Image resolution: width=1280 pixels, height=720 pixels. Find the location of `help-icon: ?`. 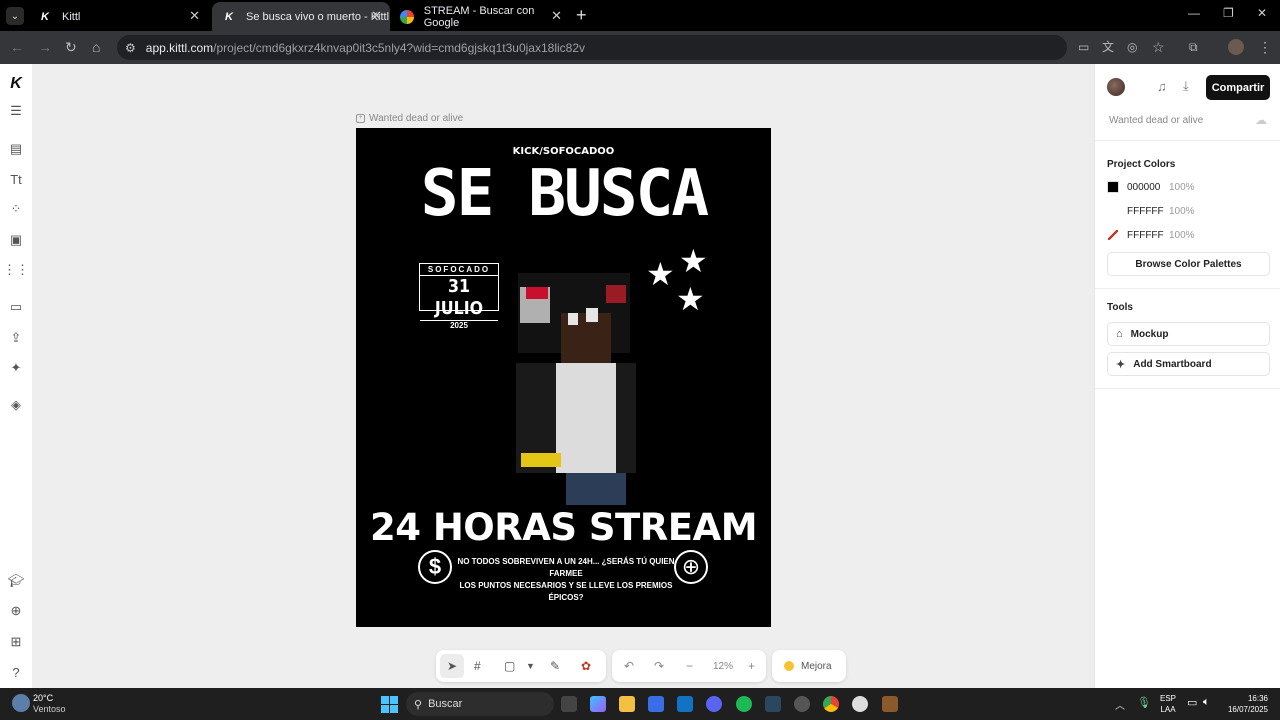

help-icon: ? is located at coordinates (16, 672).